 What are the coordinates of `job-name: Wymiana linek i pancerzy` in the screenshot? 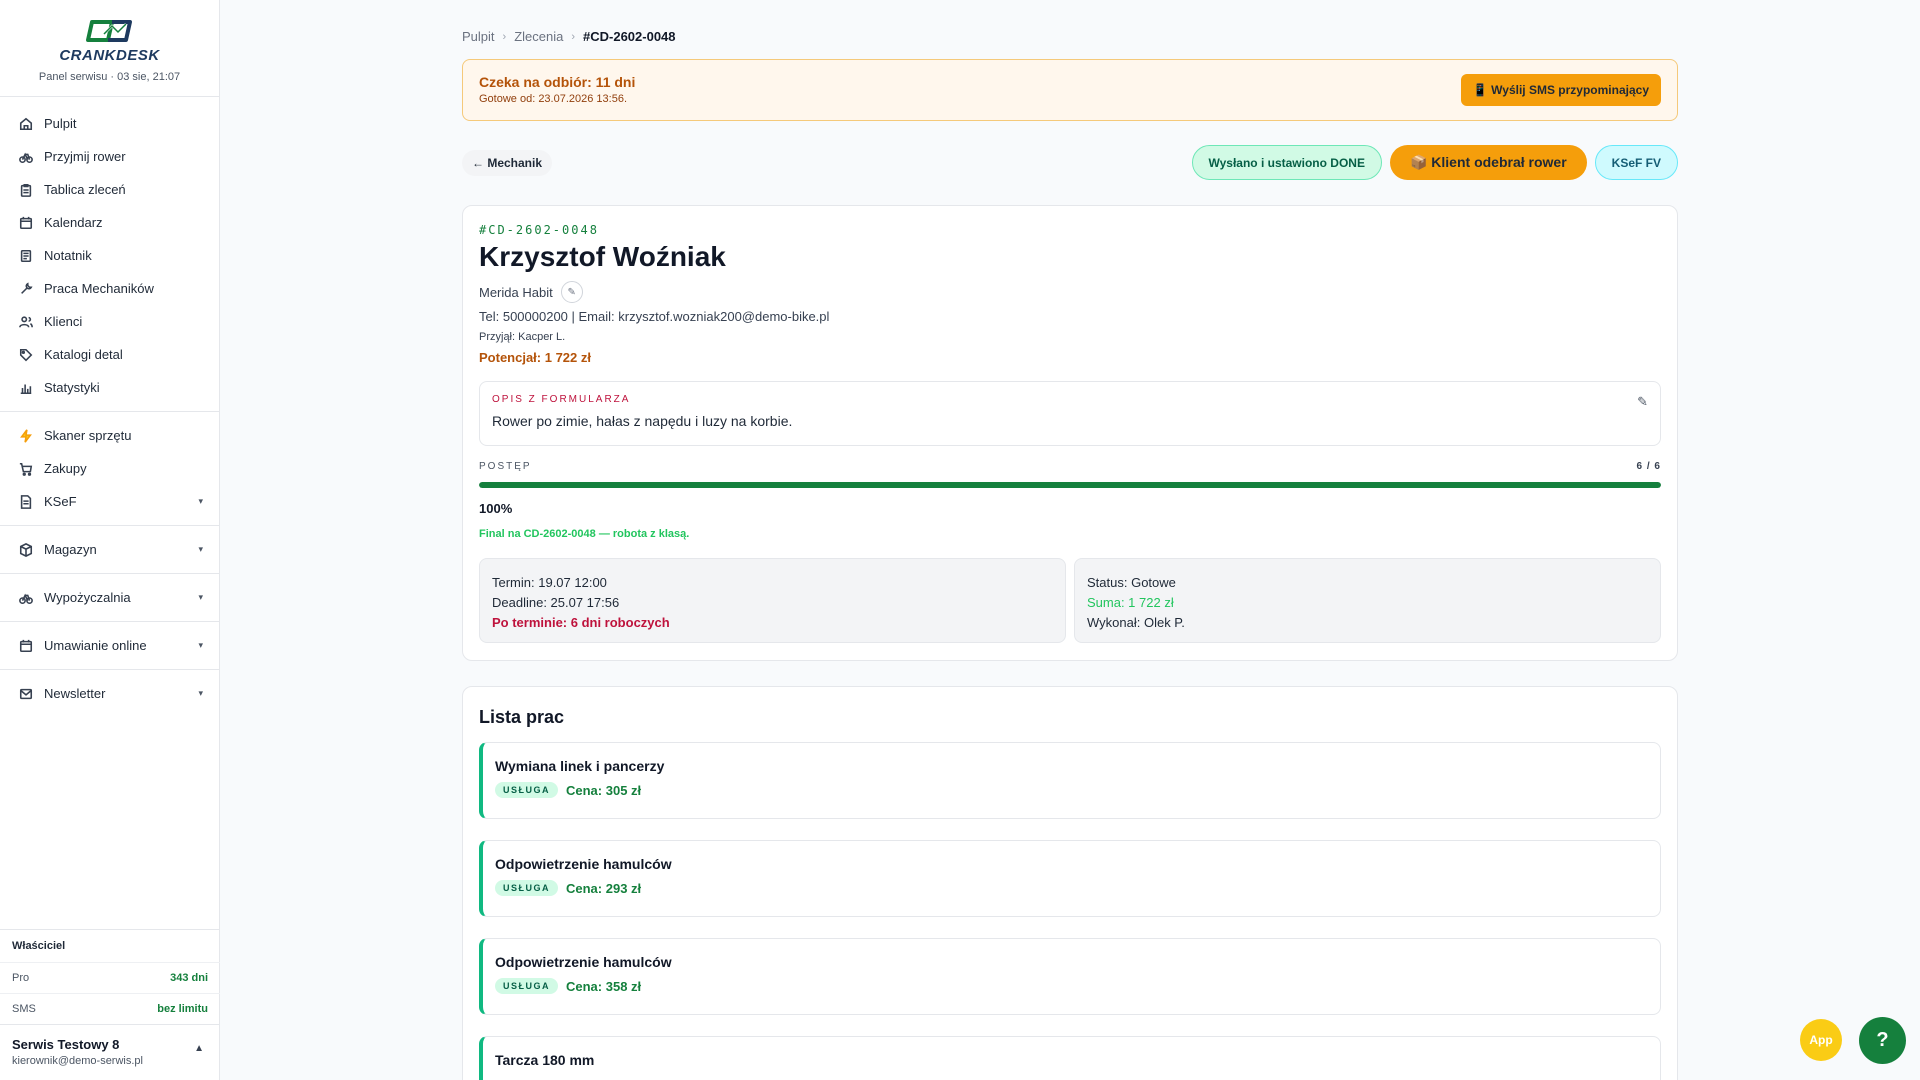 It's located at (580, 766).